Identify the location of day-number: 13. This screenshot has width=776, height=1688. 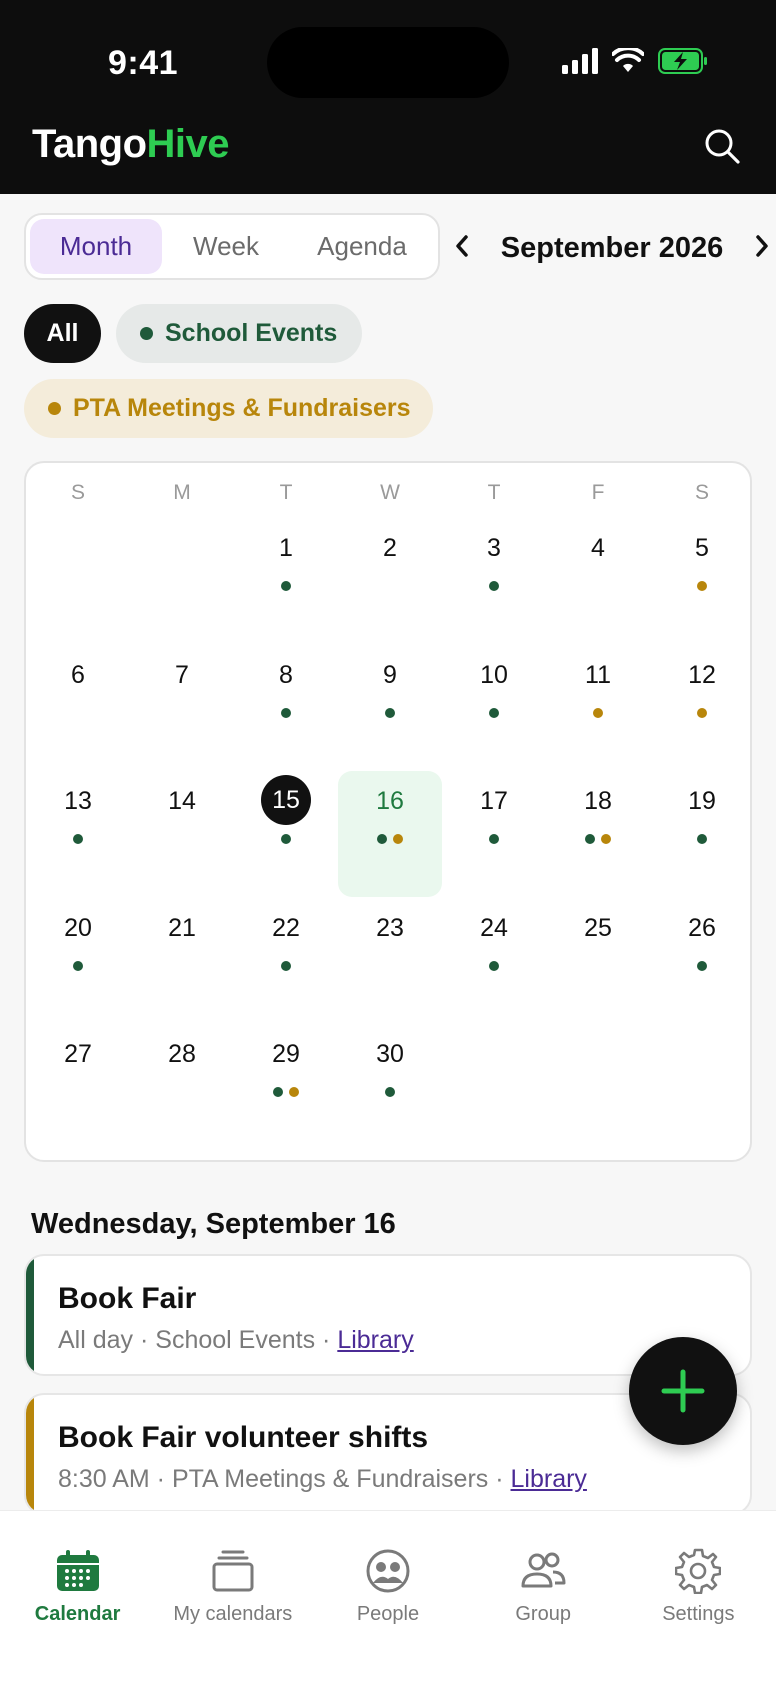
(78, 801).